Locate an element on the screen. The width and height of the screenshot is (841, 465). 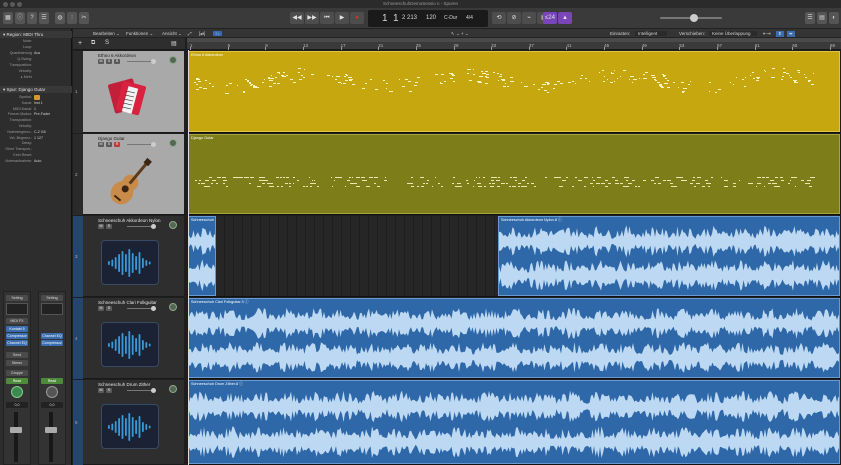
track-param-row: Delay: is located at coordinates (36, 144).